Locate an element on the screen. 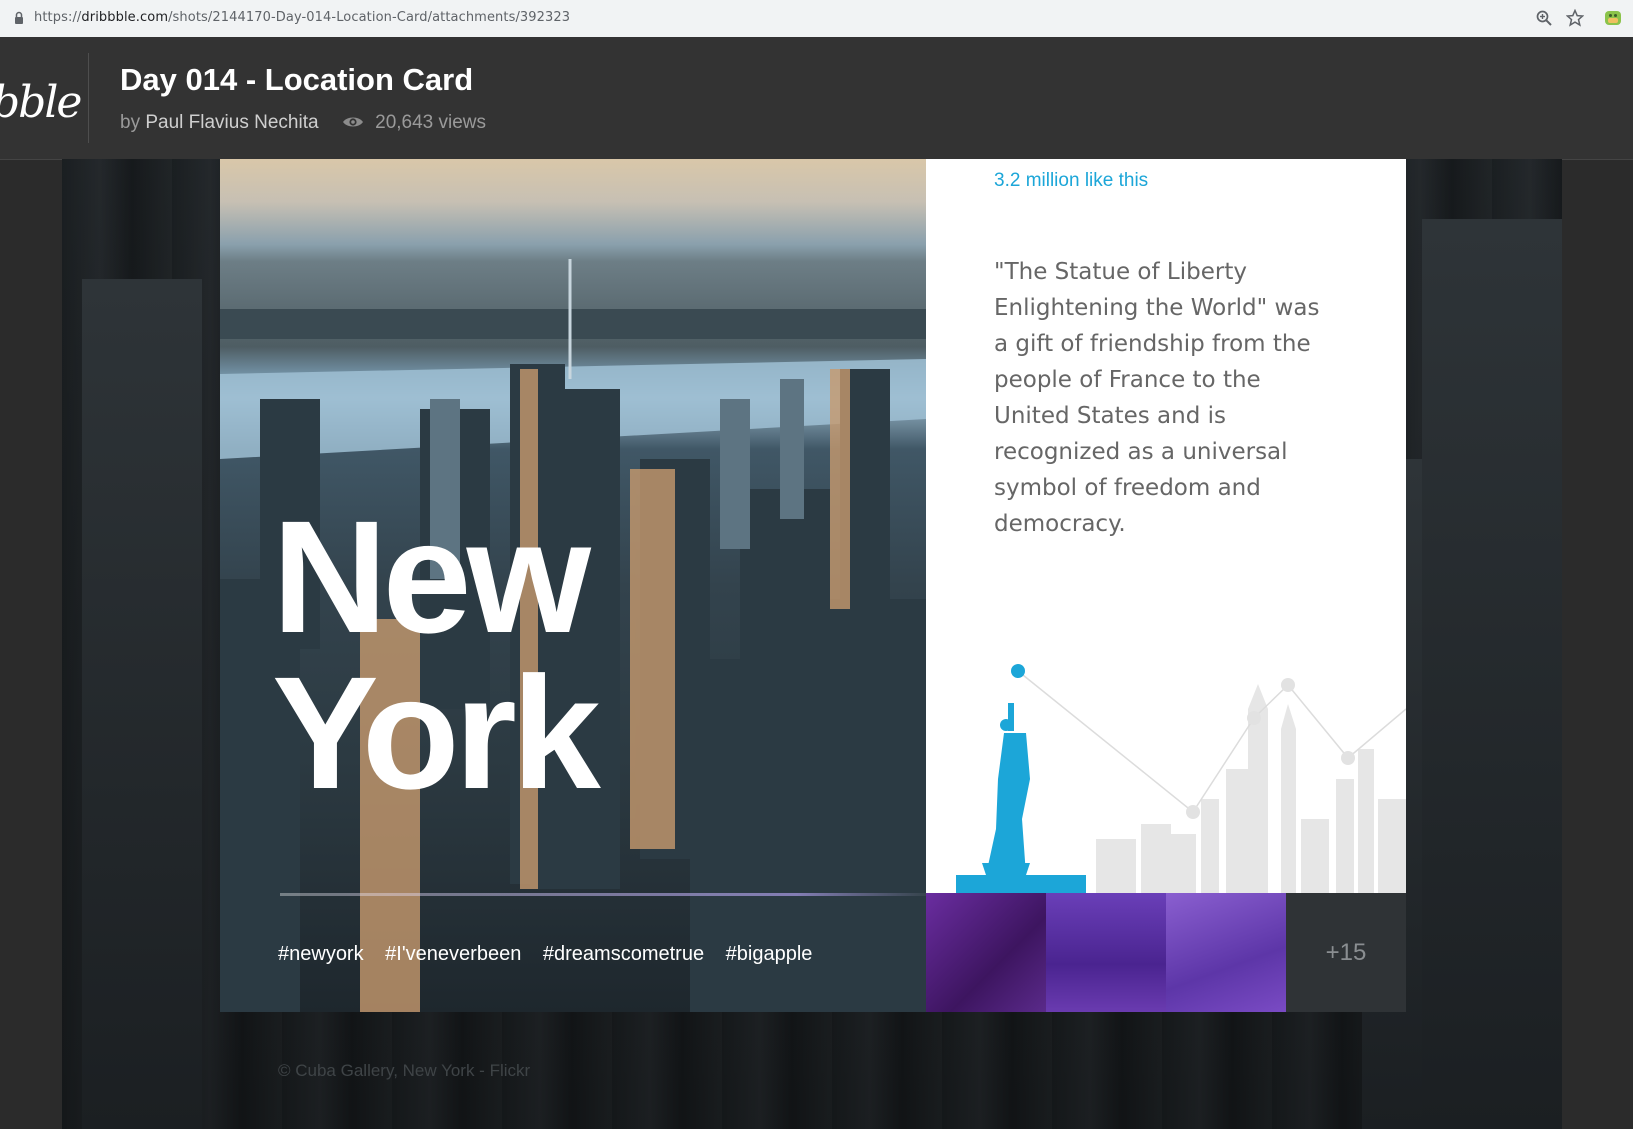 The image size is (1633, 1129). photo-thumbnails: +15 is located at coordinates (1166, 952).